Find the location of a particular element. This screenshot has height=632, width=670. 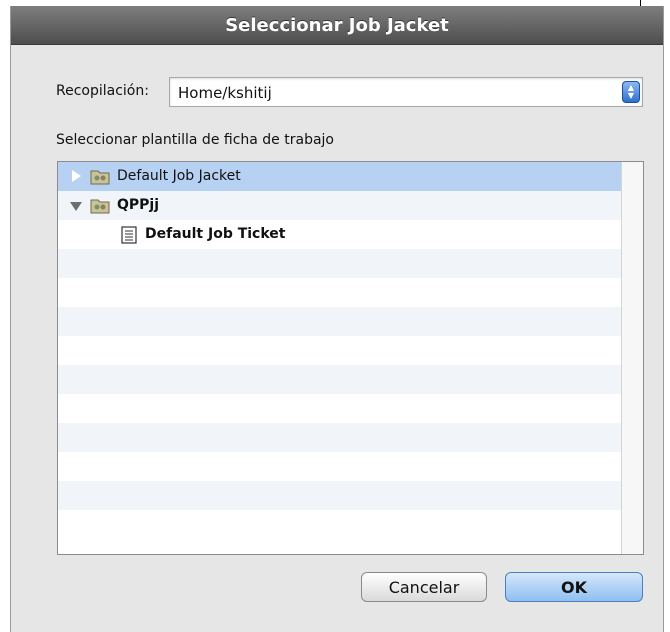

vertical-scrollbar is located at coordinates (632, 358).